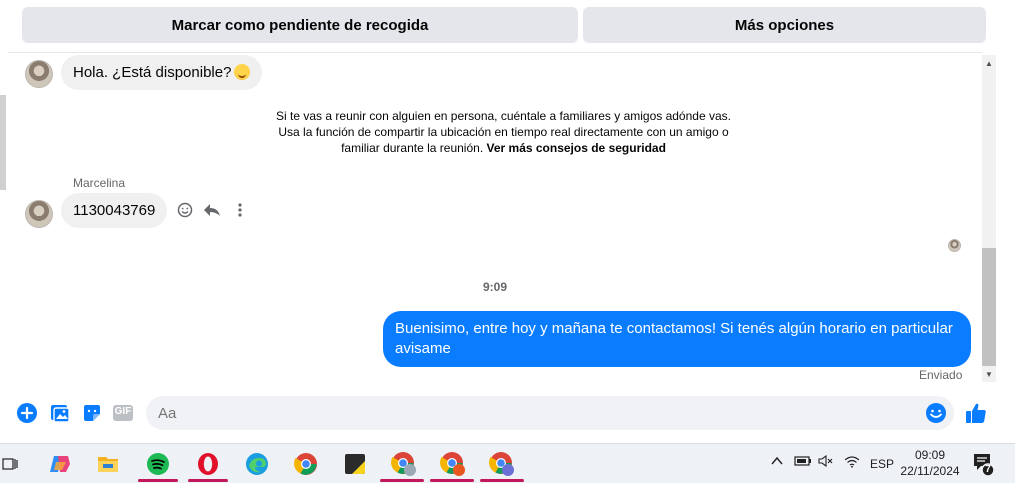  I want to click on clock-date: 22/11/2024, so click(930, 471).